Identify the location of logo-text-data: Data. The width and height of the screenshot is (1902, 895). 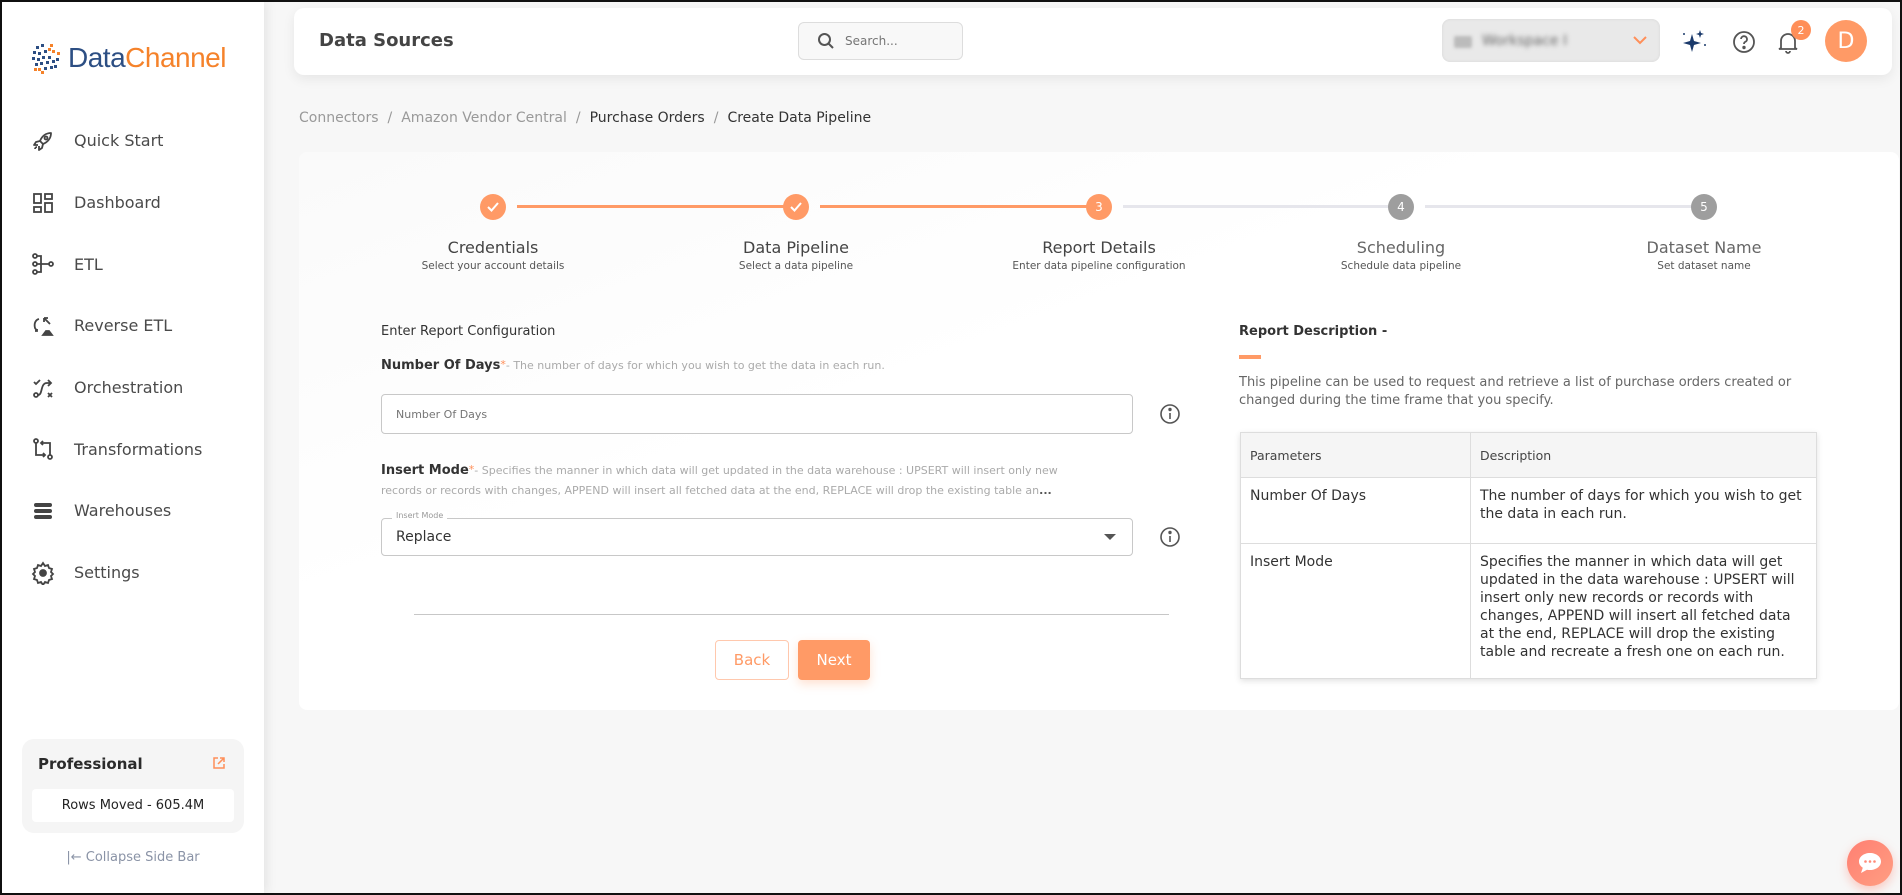
(97, 57).